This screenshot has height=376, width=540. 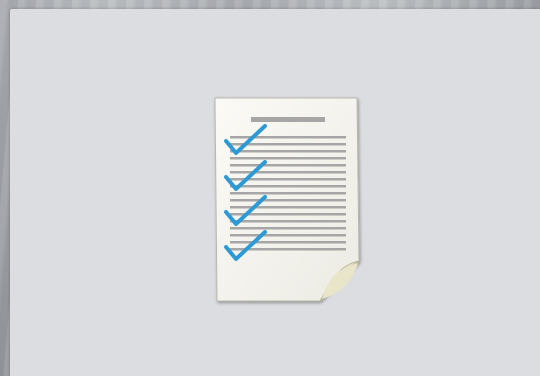 What do you see at coordinates (287, 199) in the screenshot?
I see `checklist-document-svg` at bounding box center [287, 199].